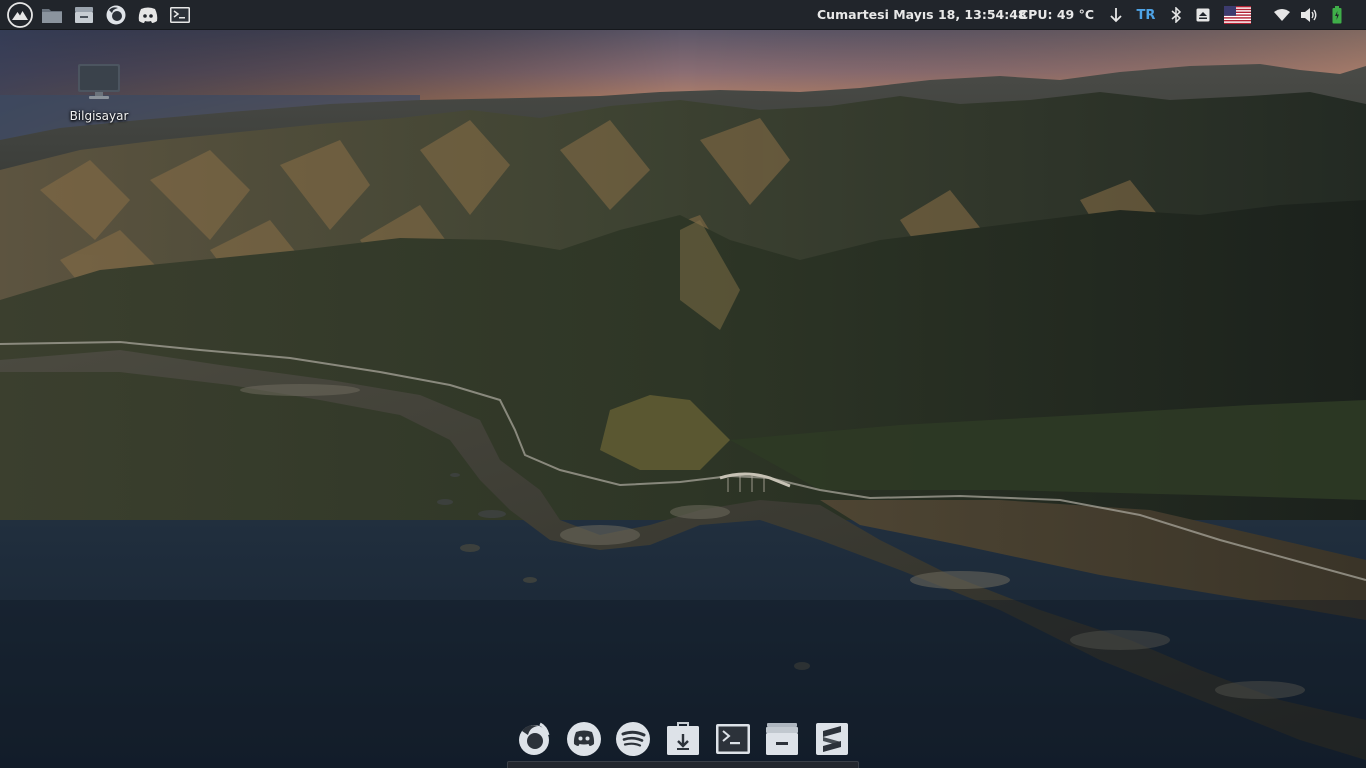  I want to click on download-arrow-icon, so click(1116, 15).